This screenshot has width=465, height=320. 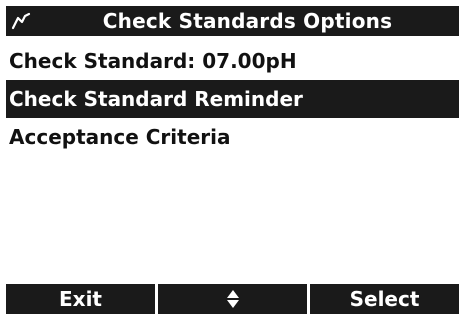 I want to click on softkey-bar: Exit Select, so click(x=232, y=299).